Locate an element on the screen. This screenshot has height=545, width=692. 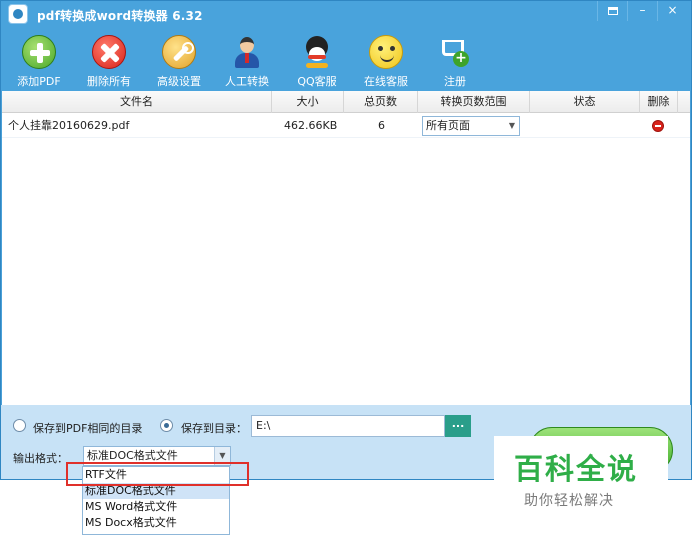
col-size: 大小 is located at coordinates (308, 102).